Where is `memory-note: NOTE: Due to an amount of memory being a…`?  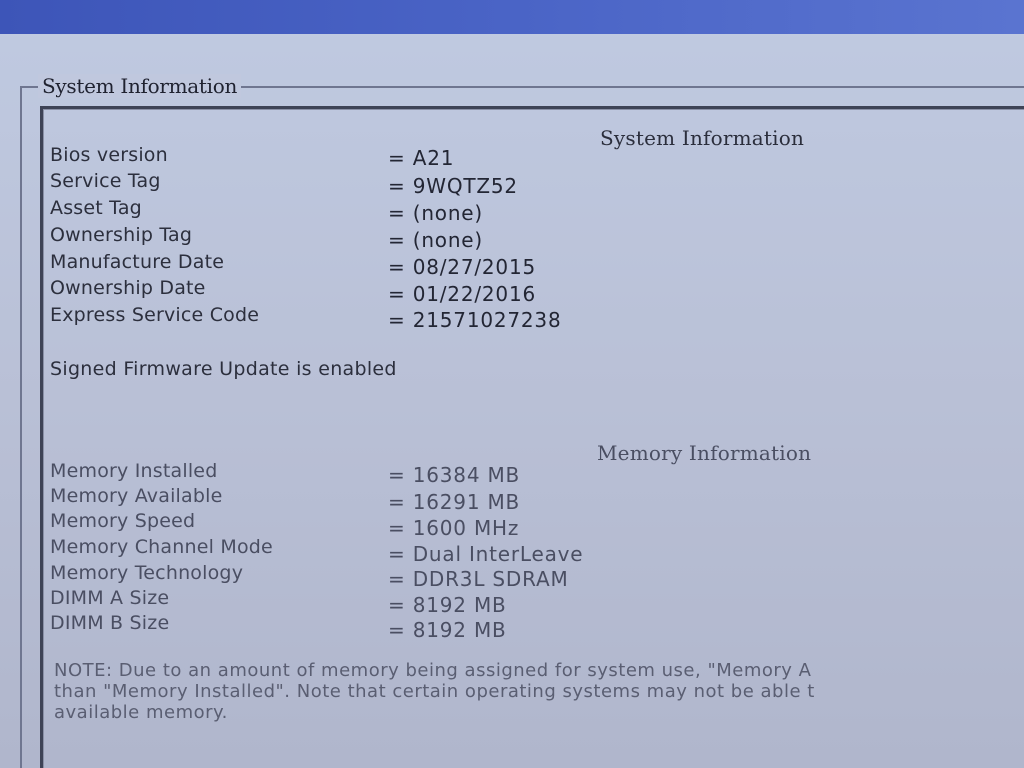
memory-note: NOTE: Due to an amount of memory being a… is located at coordinates (539, 691).